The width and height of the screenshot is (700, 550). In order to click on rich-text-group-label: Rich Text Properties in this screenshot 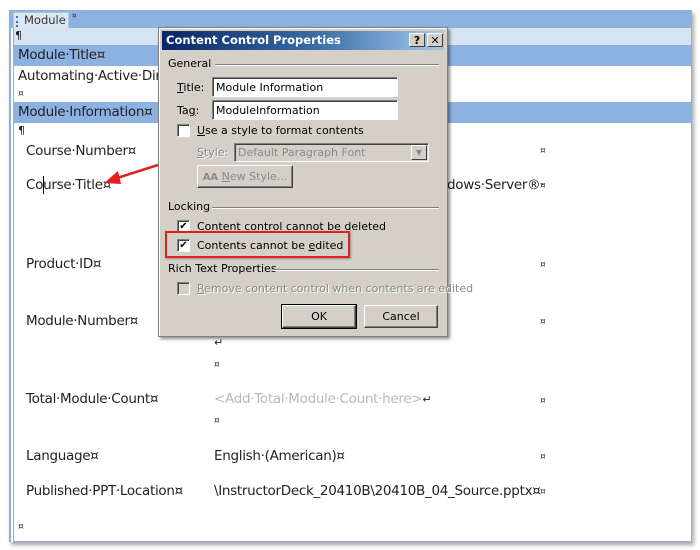, I will do `click(222, 268)`.